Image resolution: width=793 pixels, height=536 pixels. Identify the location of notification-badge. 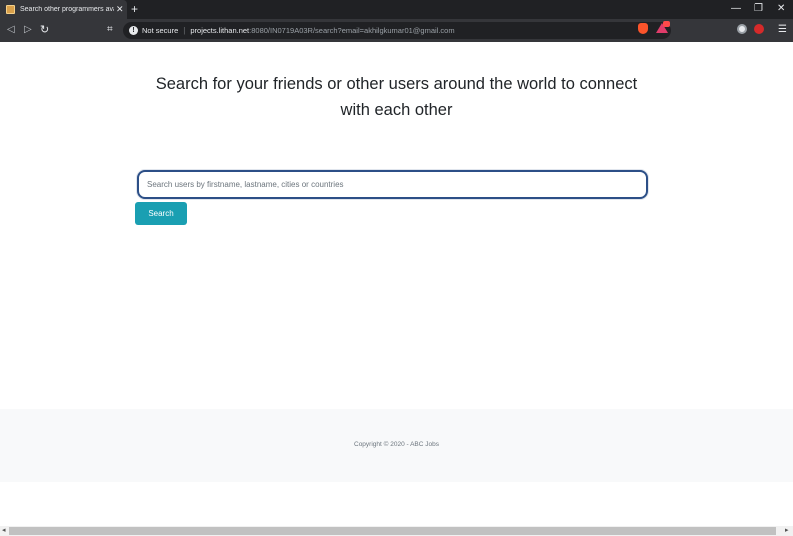
(666, 24).